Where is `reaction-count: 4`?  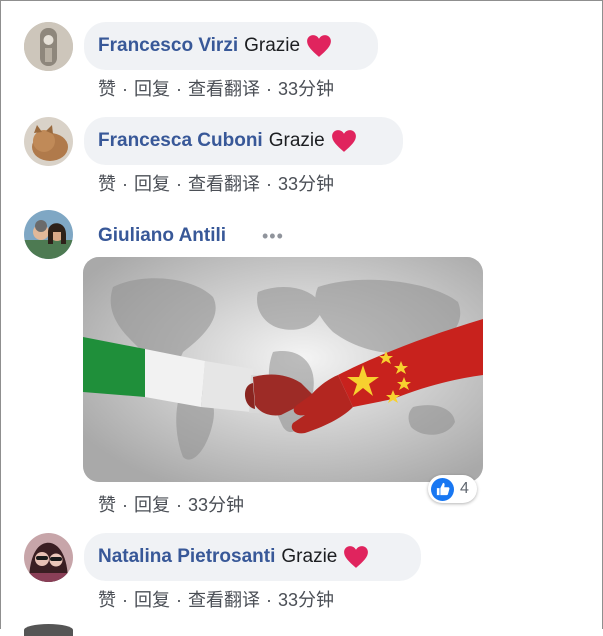
reaction-count: 4 is located at coordinates (464, 488).